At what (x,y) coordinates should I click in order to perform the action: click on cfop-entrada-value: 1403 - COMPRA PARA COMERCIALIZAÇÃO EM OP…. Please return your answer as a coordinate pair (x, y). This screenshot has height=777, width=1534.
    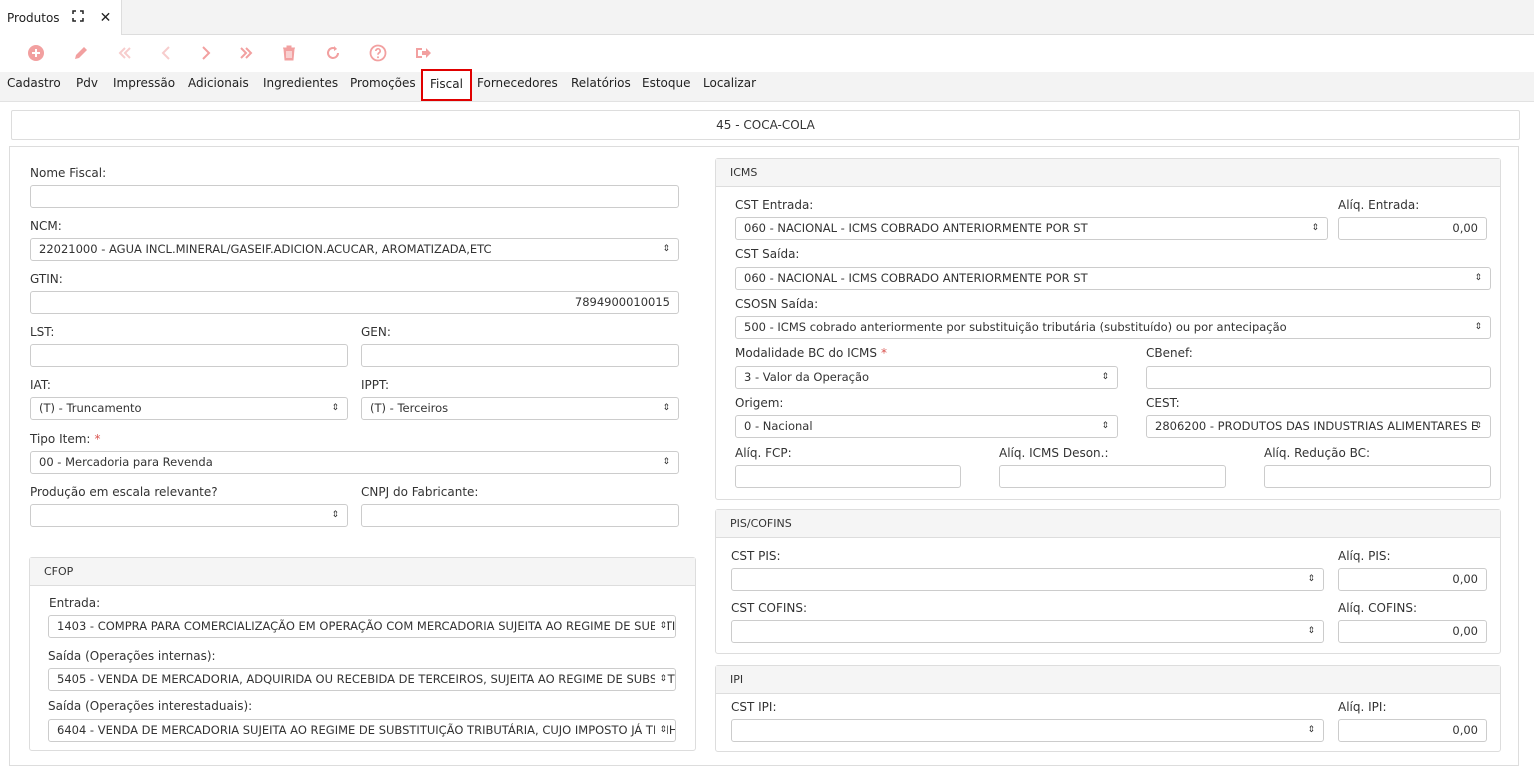
    Looking at the image, I should click on (366, 626).